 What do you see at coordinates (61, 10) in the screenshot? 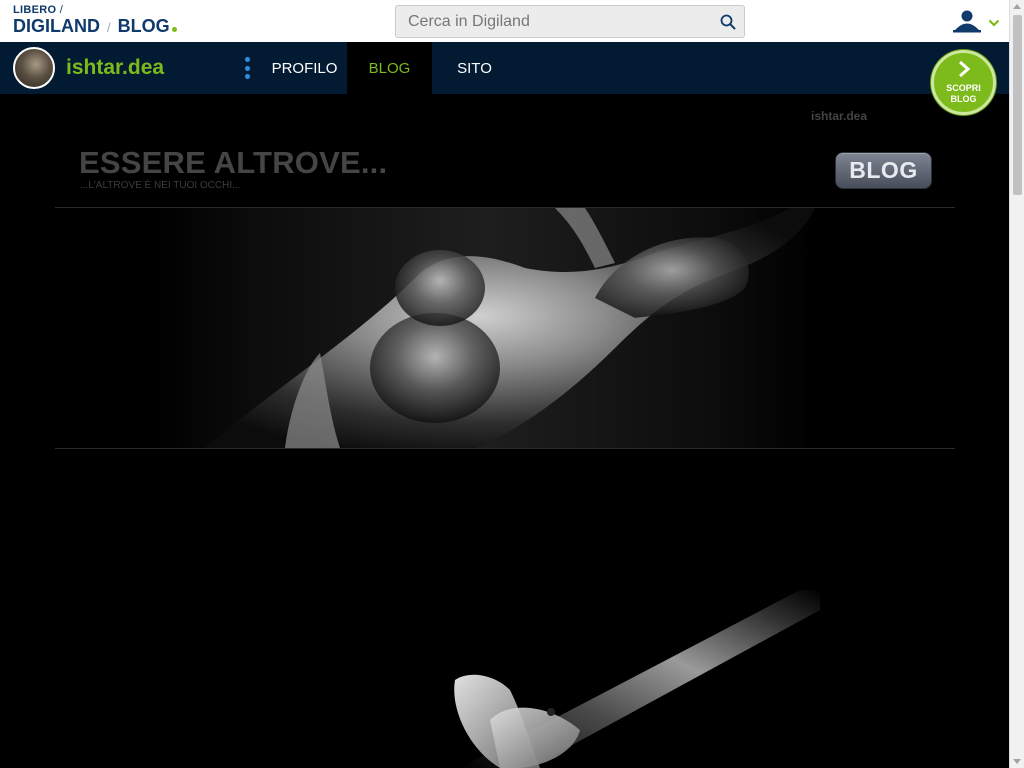
I see `logo-libero-sep: /` at bounding box center [61, 10].